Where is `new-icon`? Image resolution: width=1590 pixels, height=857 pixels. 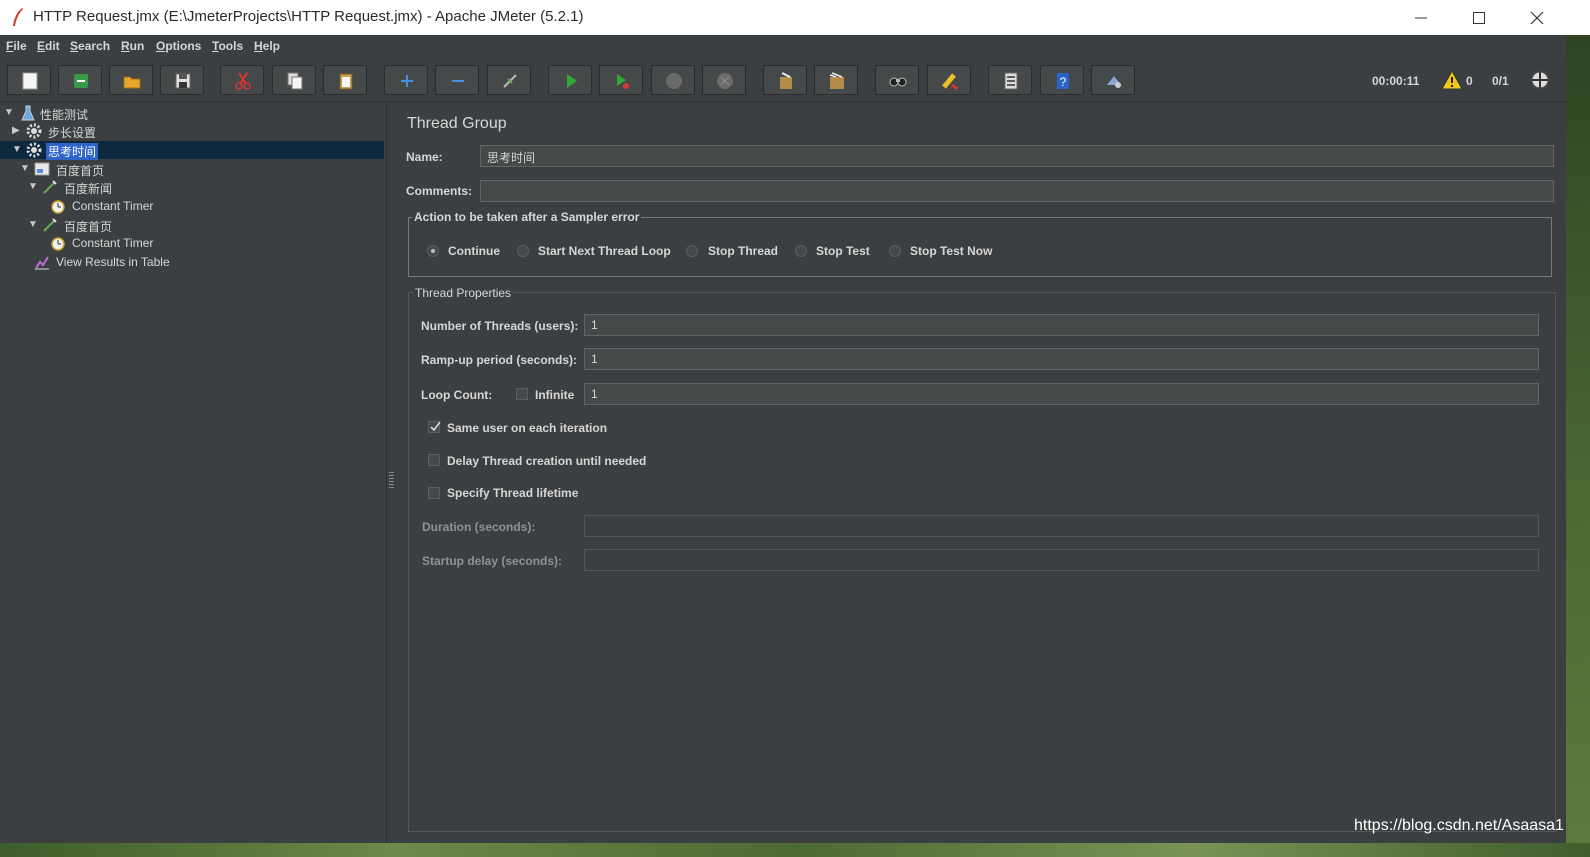
new-icon is located at coordinates (30, 81).